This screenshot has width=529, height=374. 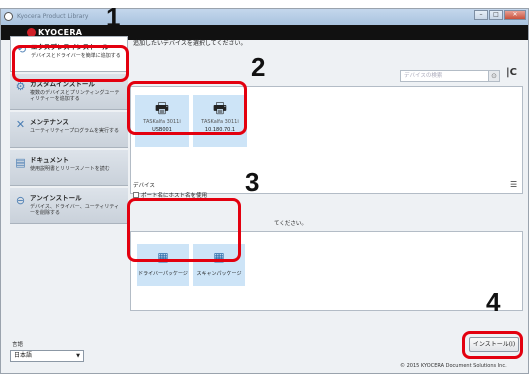 What do you see at coordinates (113, 17) in the screenshot?
I see `callout-number-1: 1` at bounding box center [113, 17].